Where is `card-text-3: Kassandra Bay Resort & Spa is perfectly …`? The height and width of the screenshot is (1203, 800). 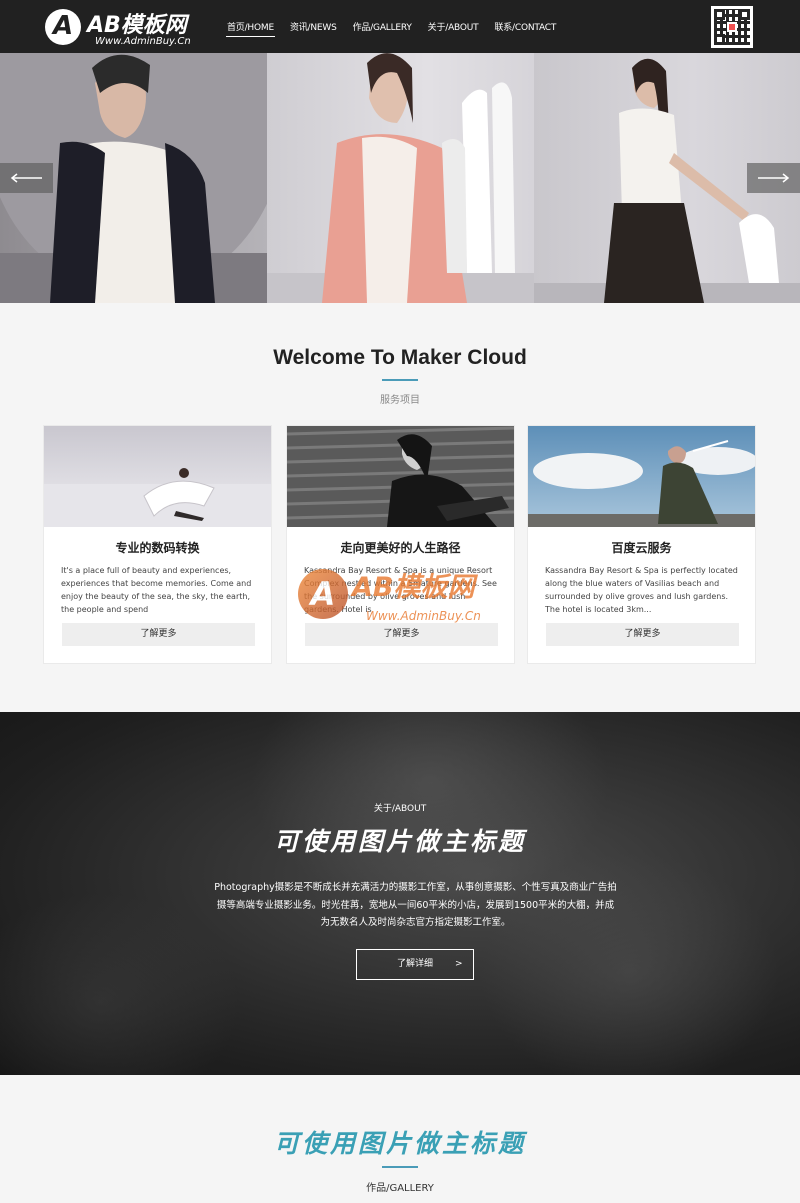
card-text-3: Kassandra Bay Resort & Spa is perfectly … is located at coordinates (641, 590).